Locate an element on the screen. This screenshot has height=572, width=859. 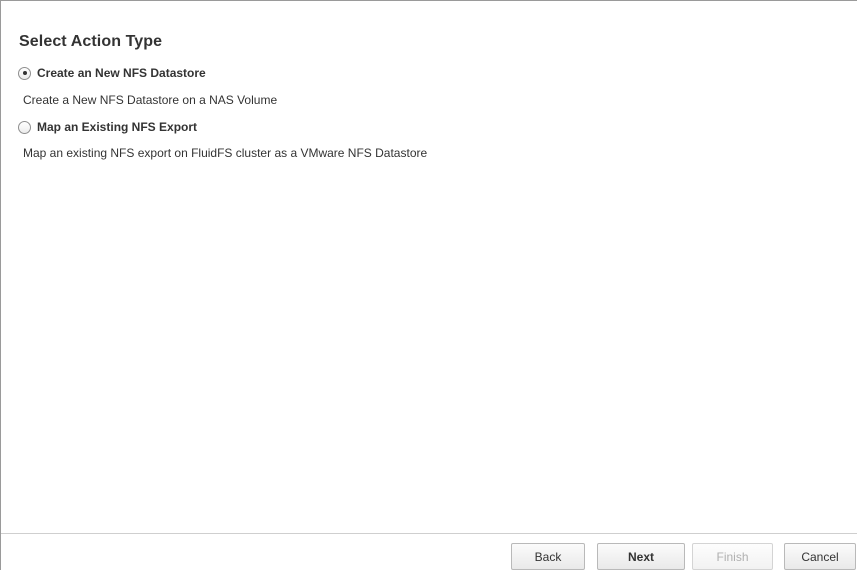
radio-option-create-nfs-datastore: Create an New NFS Datastore is located at coordinates (112, 73).